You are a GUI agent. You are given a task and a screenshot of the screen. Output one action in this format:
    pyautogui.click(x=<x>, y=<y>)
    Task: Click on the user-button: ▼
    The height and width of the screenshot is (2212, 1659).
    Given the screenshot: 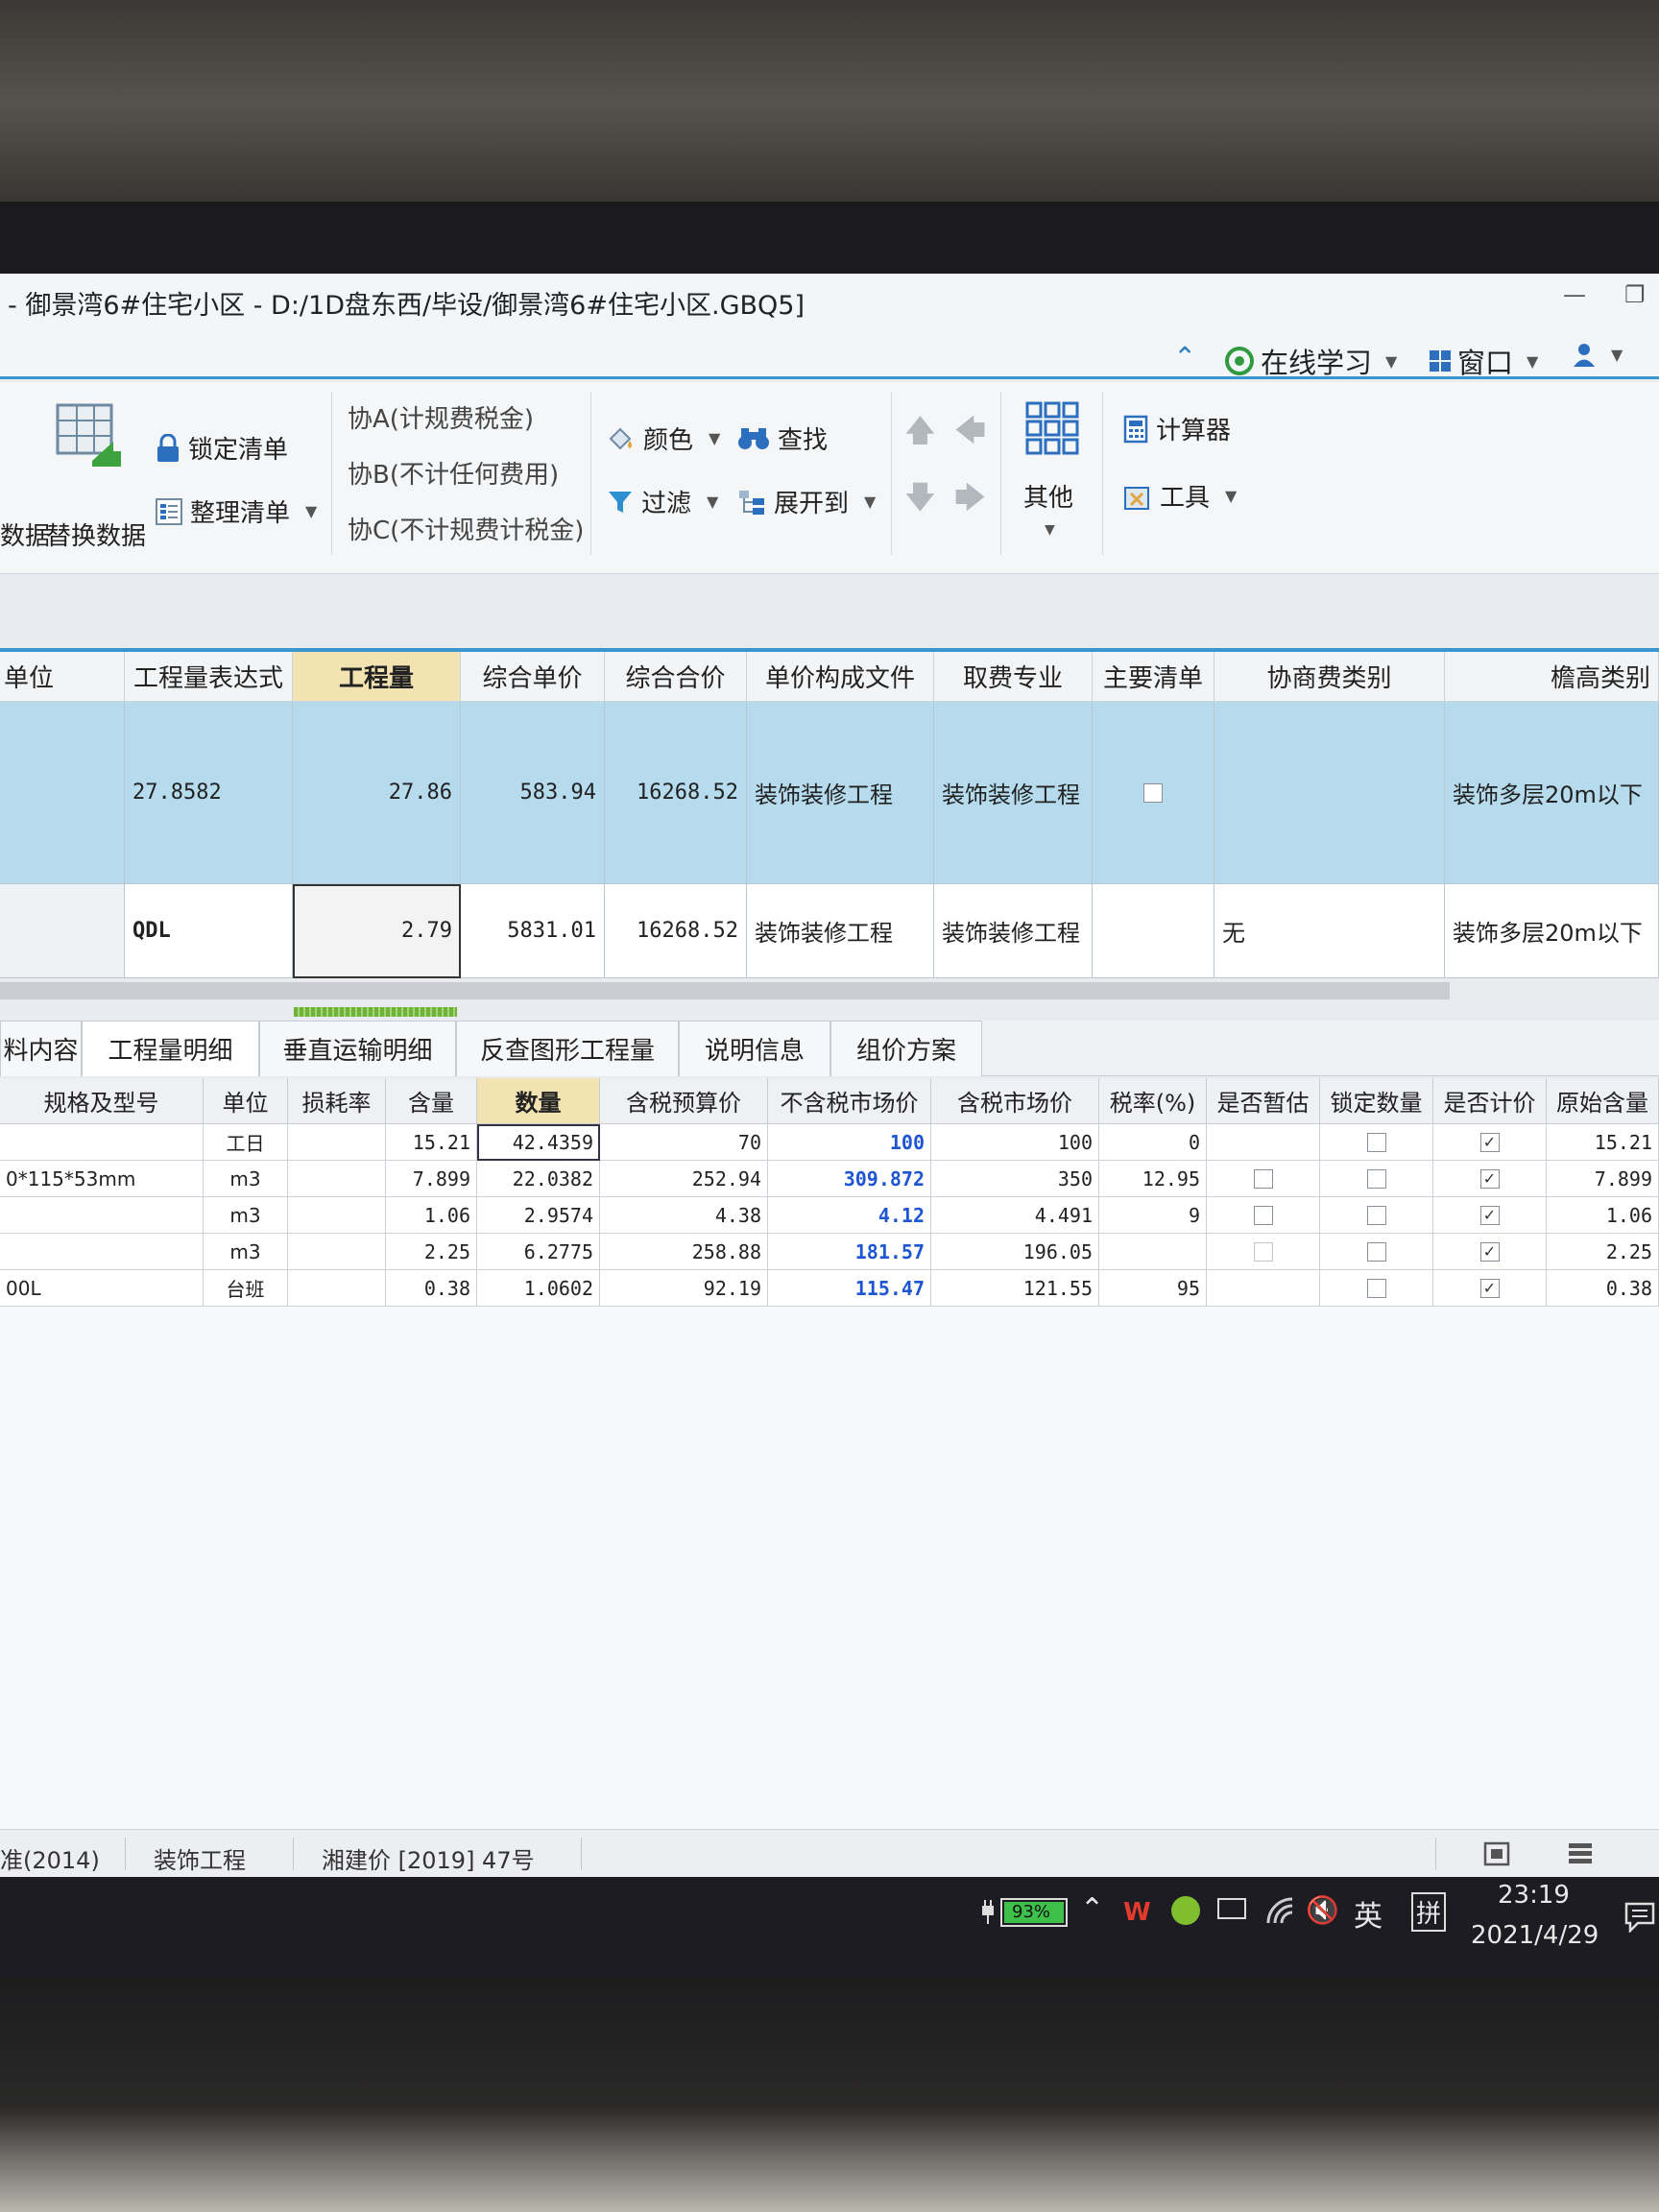 What is the action you would take?
    pyautogui.click(x=1597, y=354)
    